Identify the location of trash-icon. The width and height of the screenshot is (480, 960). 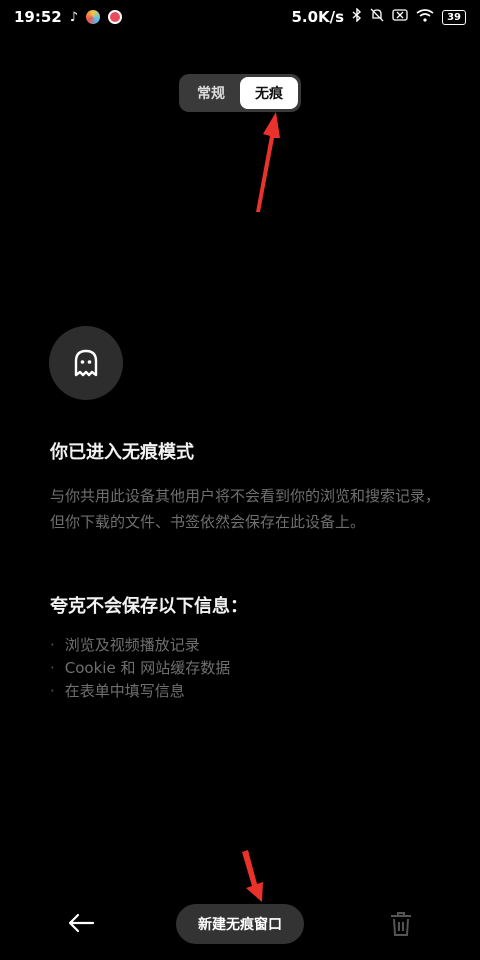
(401, 924).